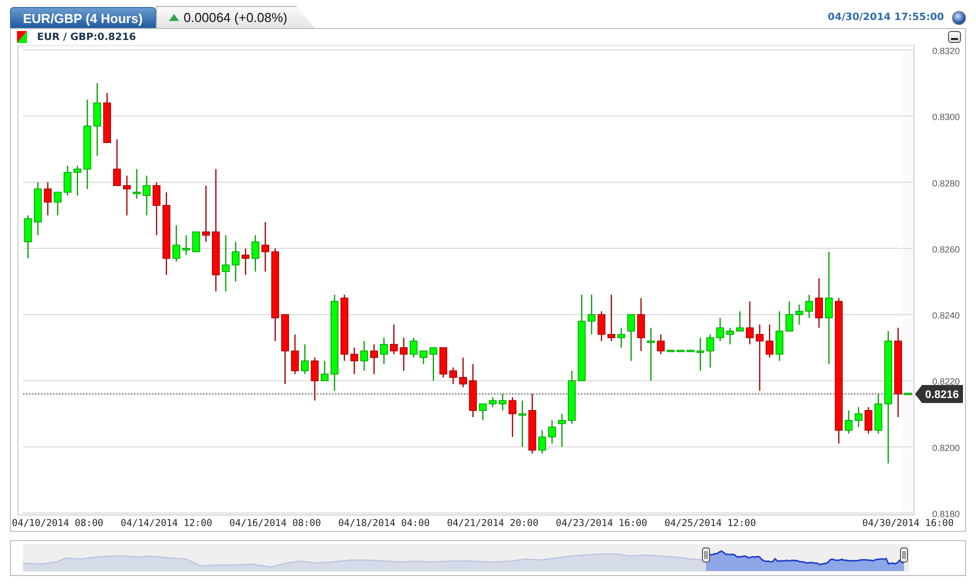  Describe the element at coordinates (492, 523) in the screenshot. I see `x-axis-label: 04/21/2014 20:00` at that location.